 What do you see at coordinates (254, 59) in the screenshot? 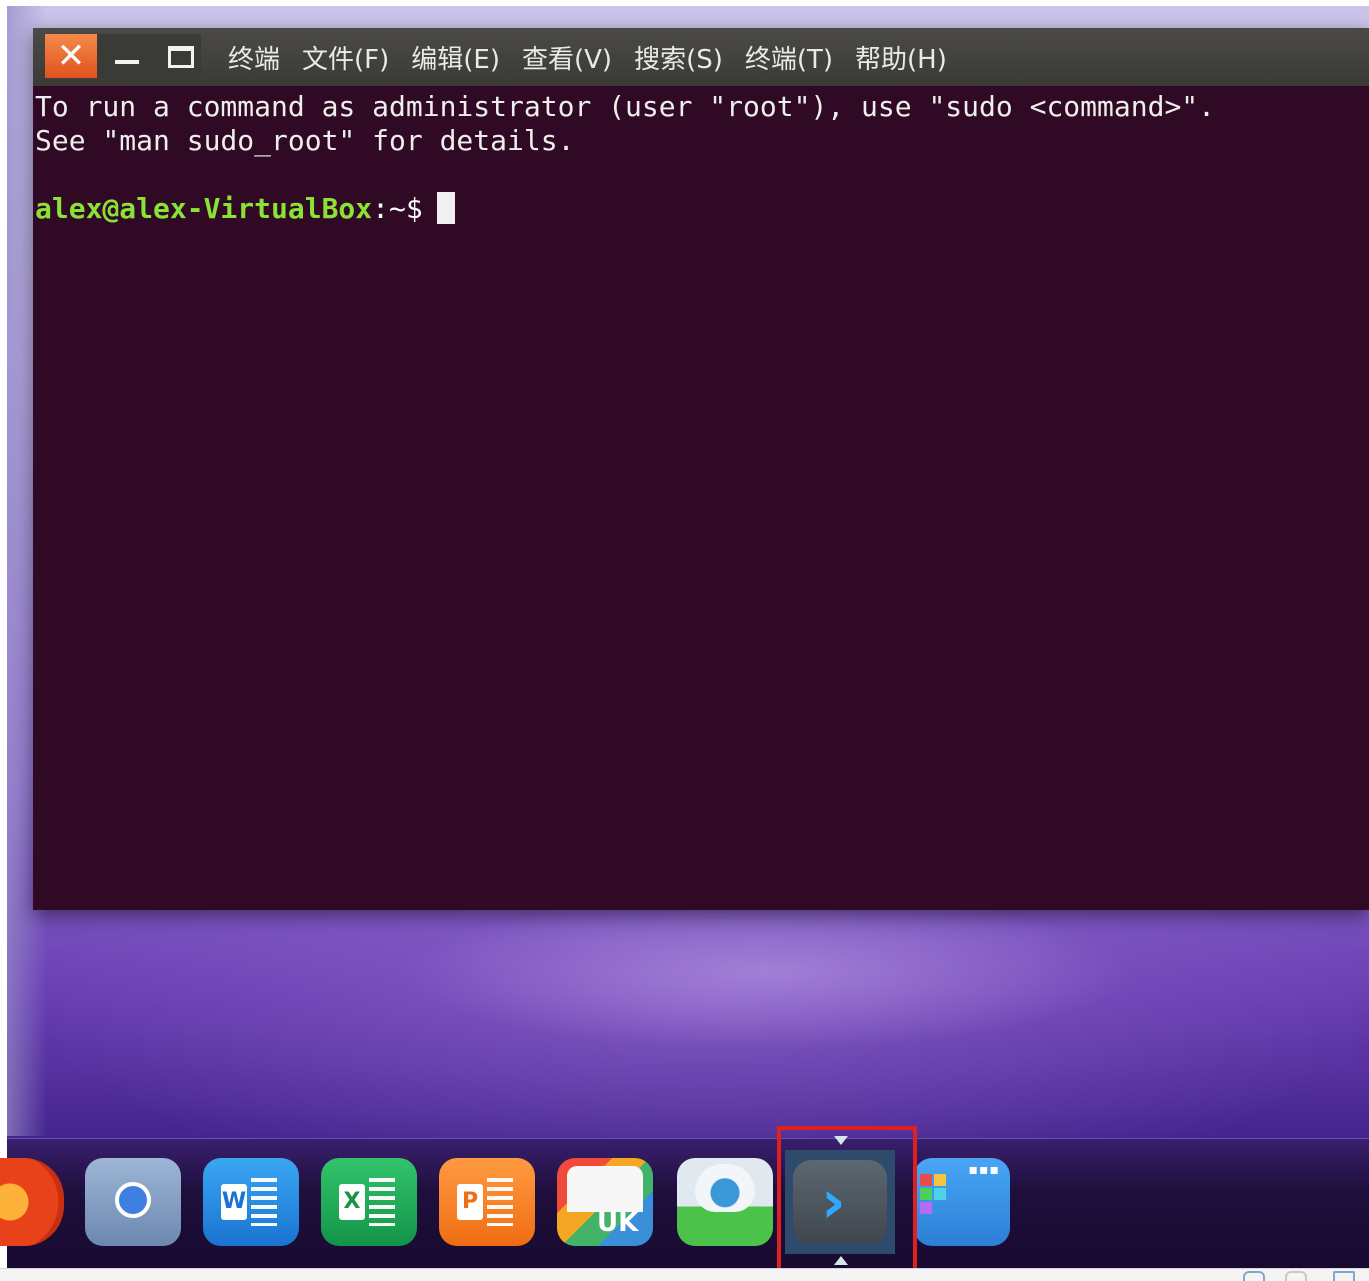
I see `window-title: 终端` at bounding box center [254, 59].